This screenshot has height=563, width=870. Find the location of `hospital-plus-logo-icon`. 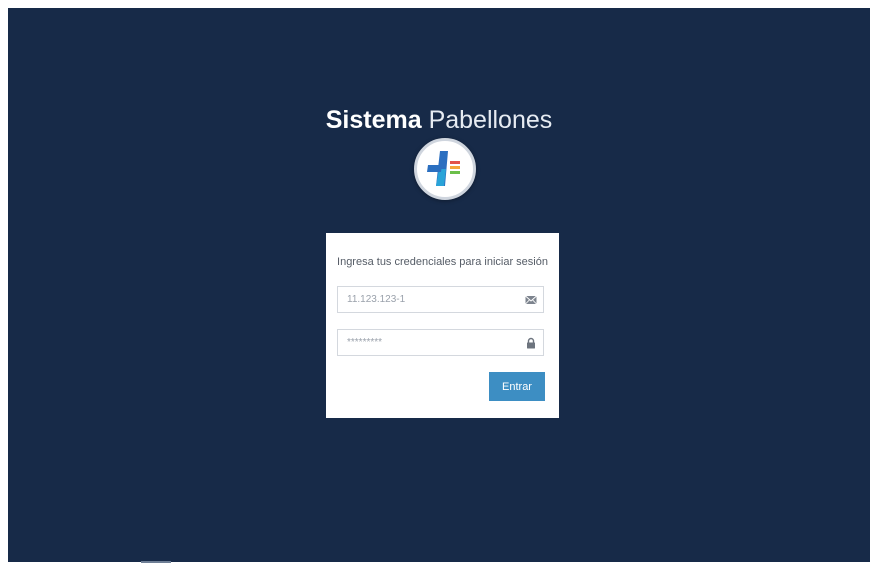

hospital-plus-logo-icon is located at coordinates (445, 169).